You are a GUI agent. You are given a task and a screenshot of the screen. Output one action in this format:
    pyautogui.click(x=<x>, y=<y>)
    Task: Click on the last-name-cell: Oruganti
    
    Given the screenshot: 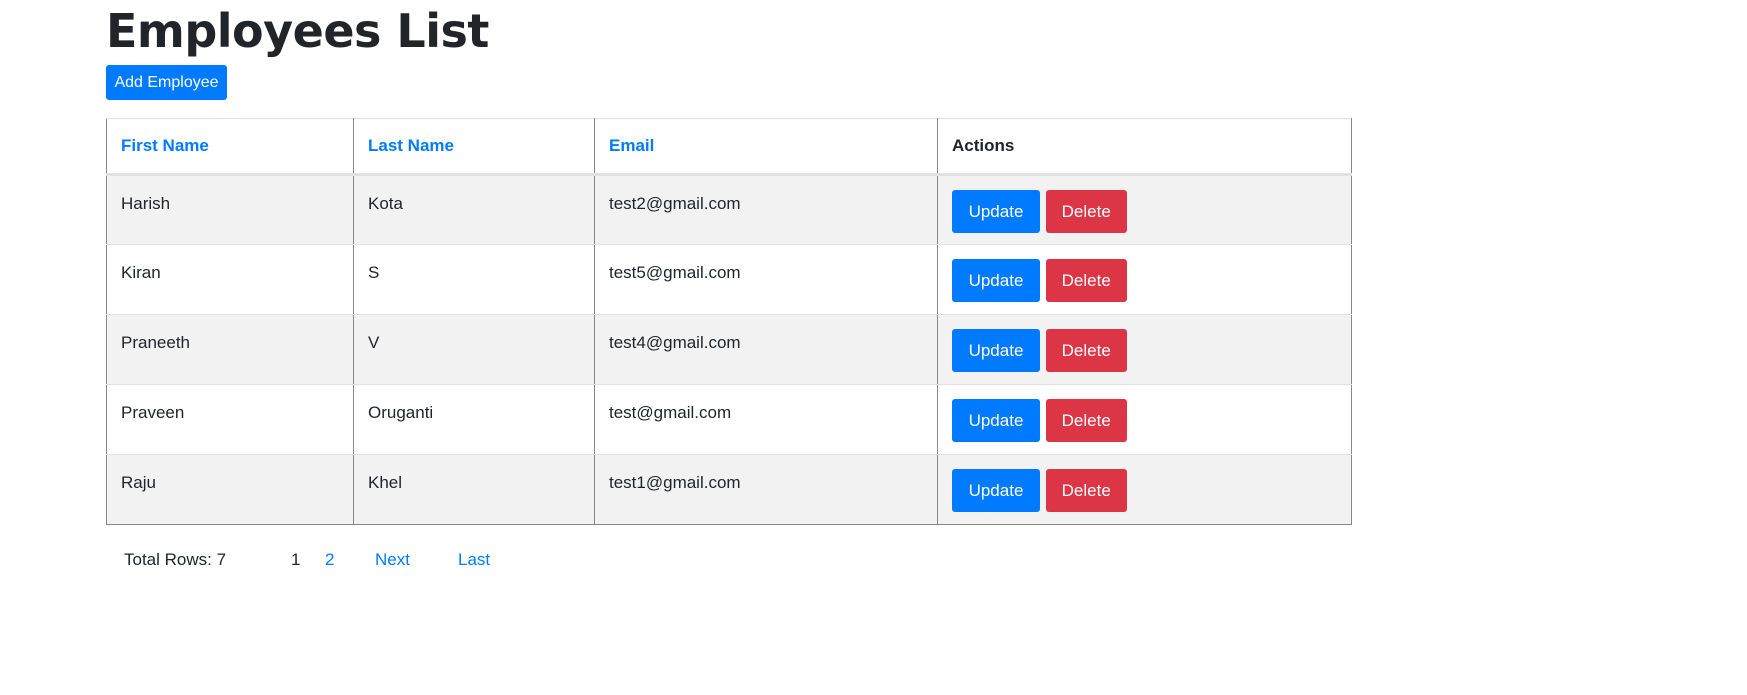 What is the action you would take?
    pyautogui.click(x=474, y=419)
    